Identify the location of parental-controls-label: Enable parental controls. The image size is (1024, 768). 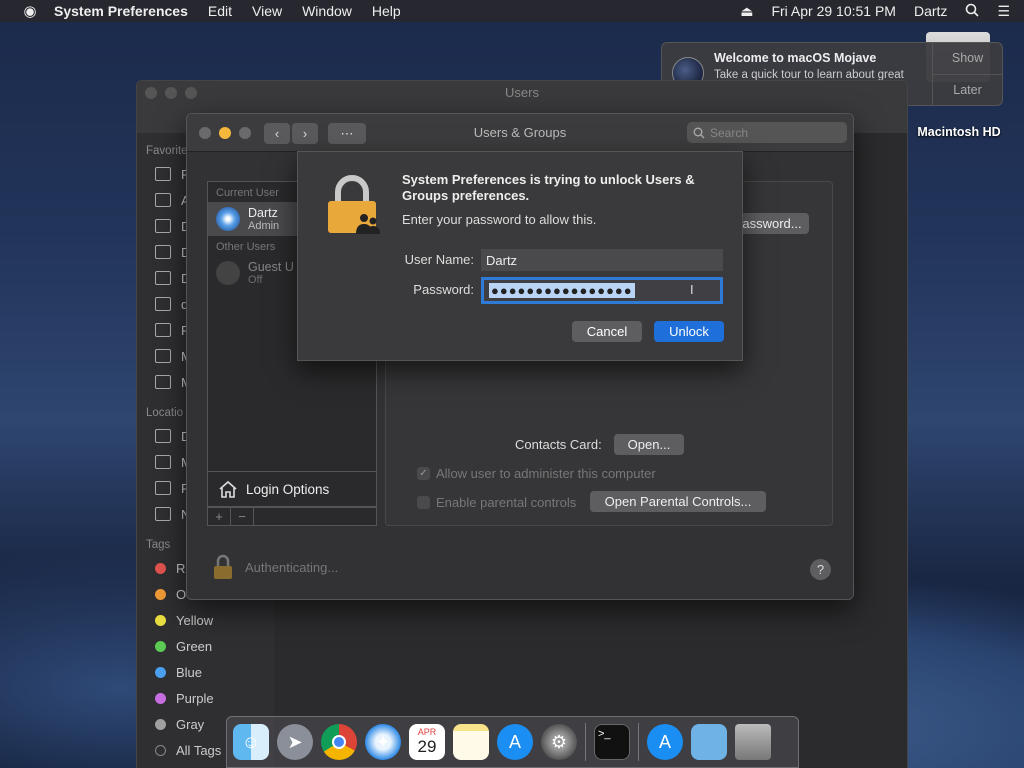
(506, 502).